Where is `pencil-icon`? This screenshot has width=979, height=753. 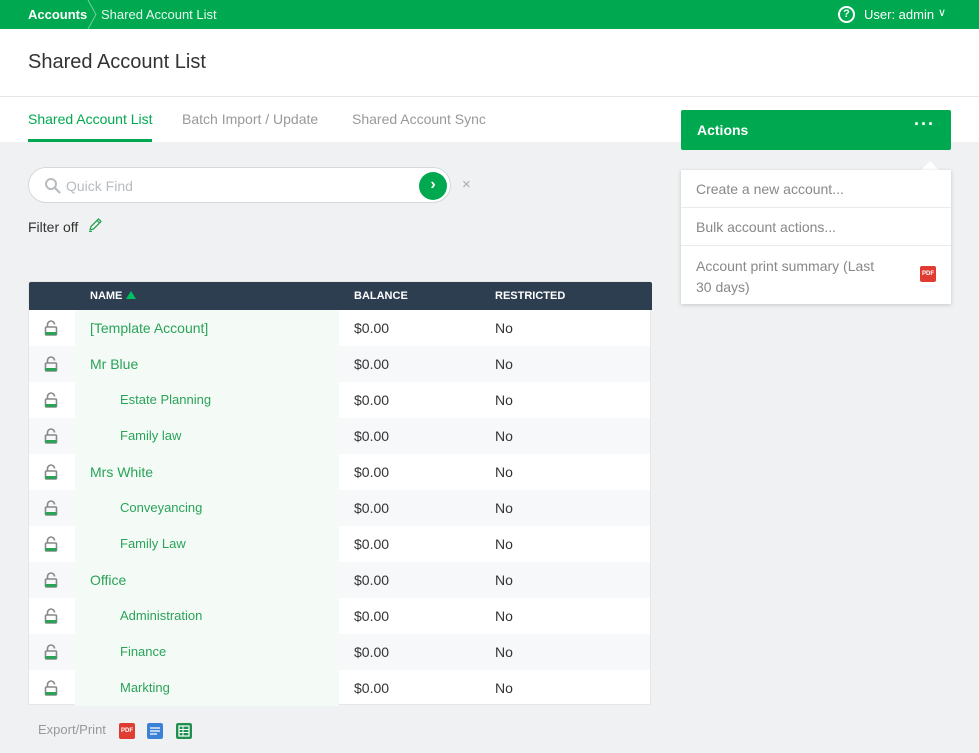 pencil-icon is located at coordinates (95, 225).